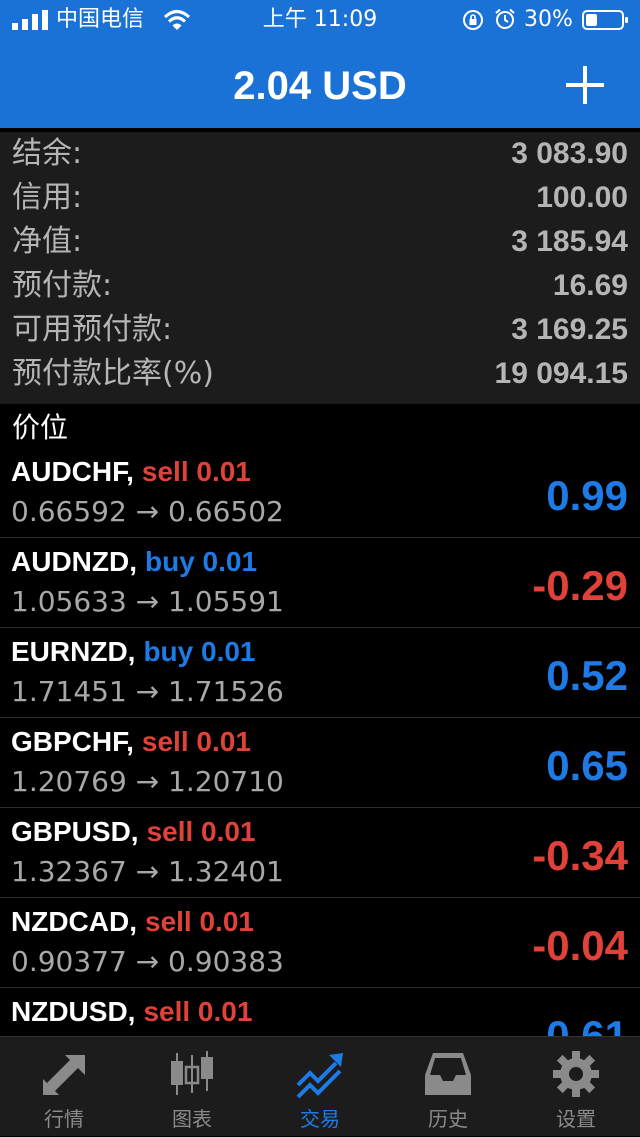  What do you see at coordinates (147, 511) in the screenshot?
I see `position-prices: 0.66592 → 0.66502` at bounding box center [147, 511].